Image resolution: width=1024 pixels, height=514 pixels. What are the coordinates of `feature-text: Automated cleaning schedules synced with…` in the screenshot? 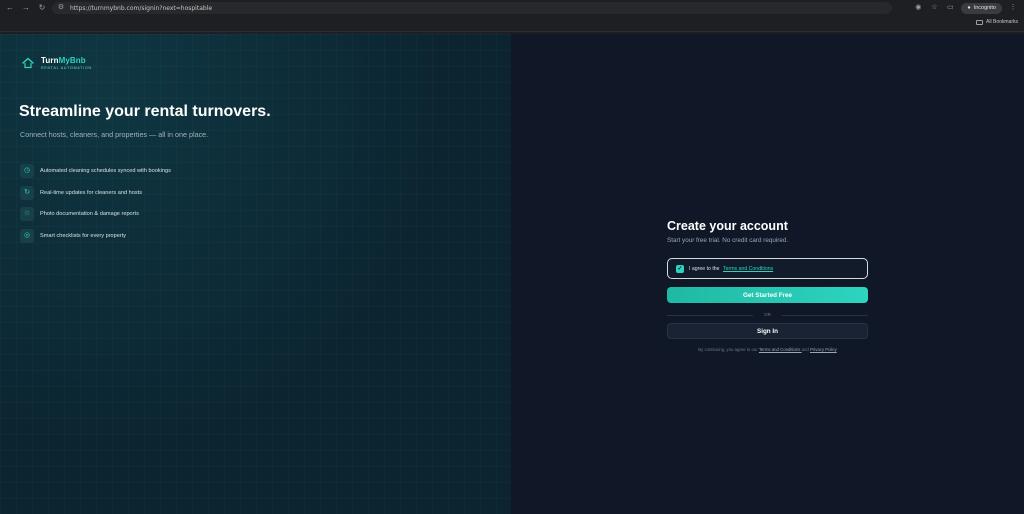 It's located at (105, 171).